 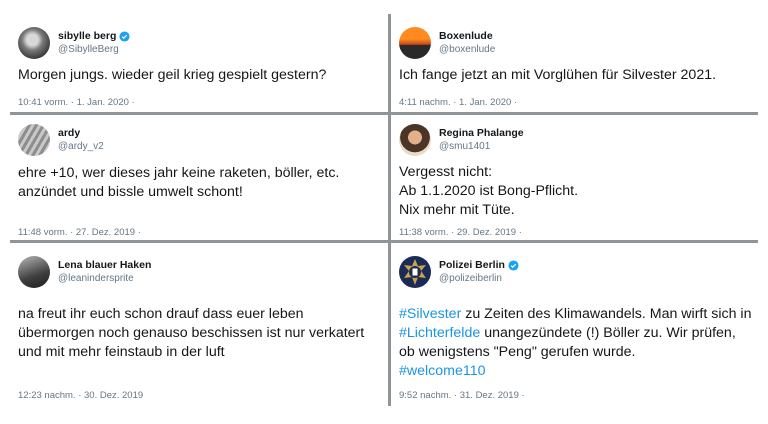 I want to click on author-handle: @ardy_v2, so click(x=81, y=147).